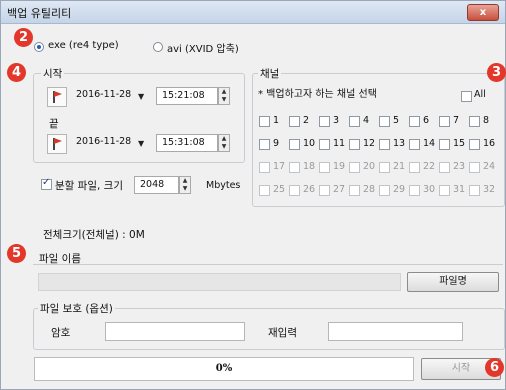 This screenshot has width=506, height=390. I want to click on format-radio-avi, so click(158, 47).